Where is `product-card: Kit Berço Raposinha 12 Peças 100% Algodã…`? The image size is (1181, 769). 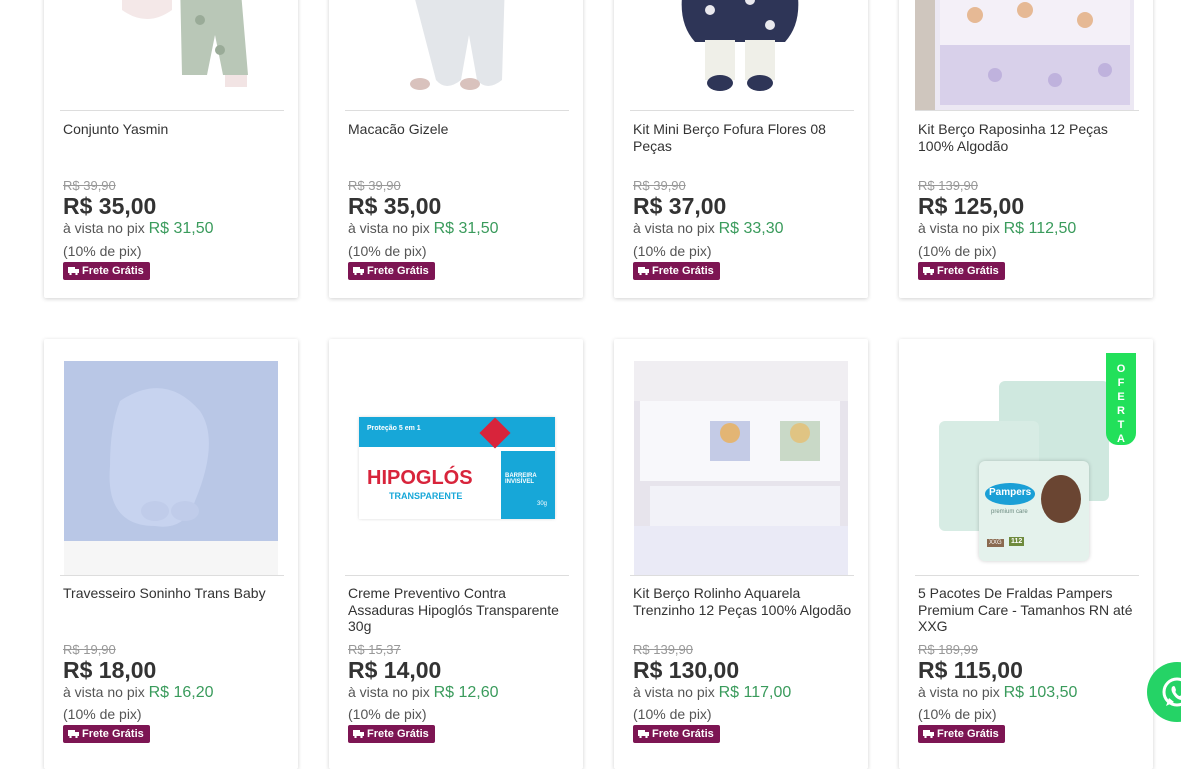 product-card: Kit Berço Raposinha 12 Peças 100% Algodã… is located at coordinates (1026, 149).